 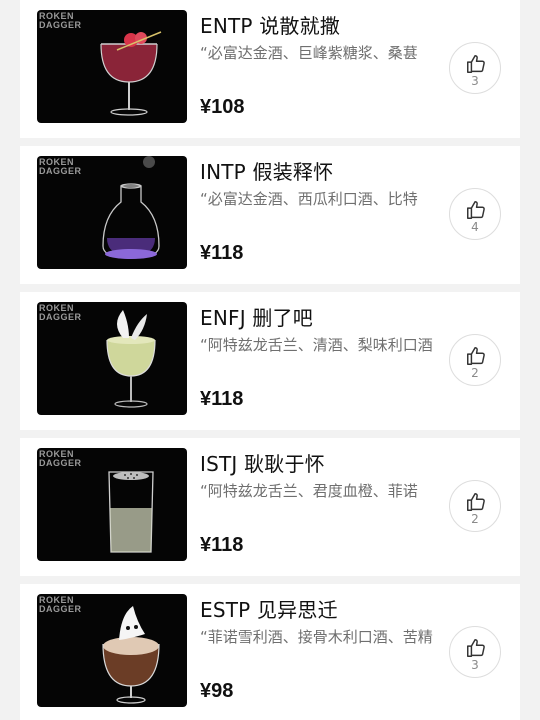 What do you see at coordinates (217, 691) in the screenshot?
I see `item-price: ¥98` at bounding box center [217, 691].